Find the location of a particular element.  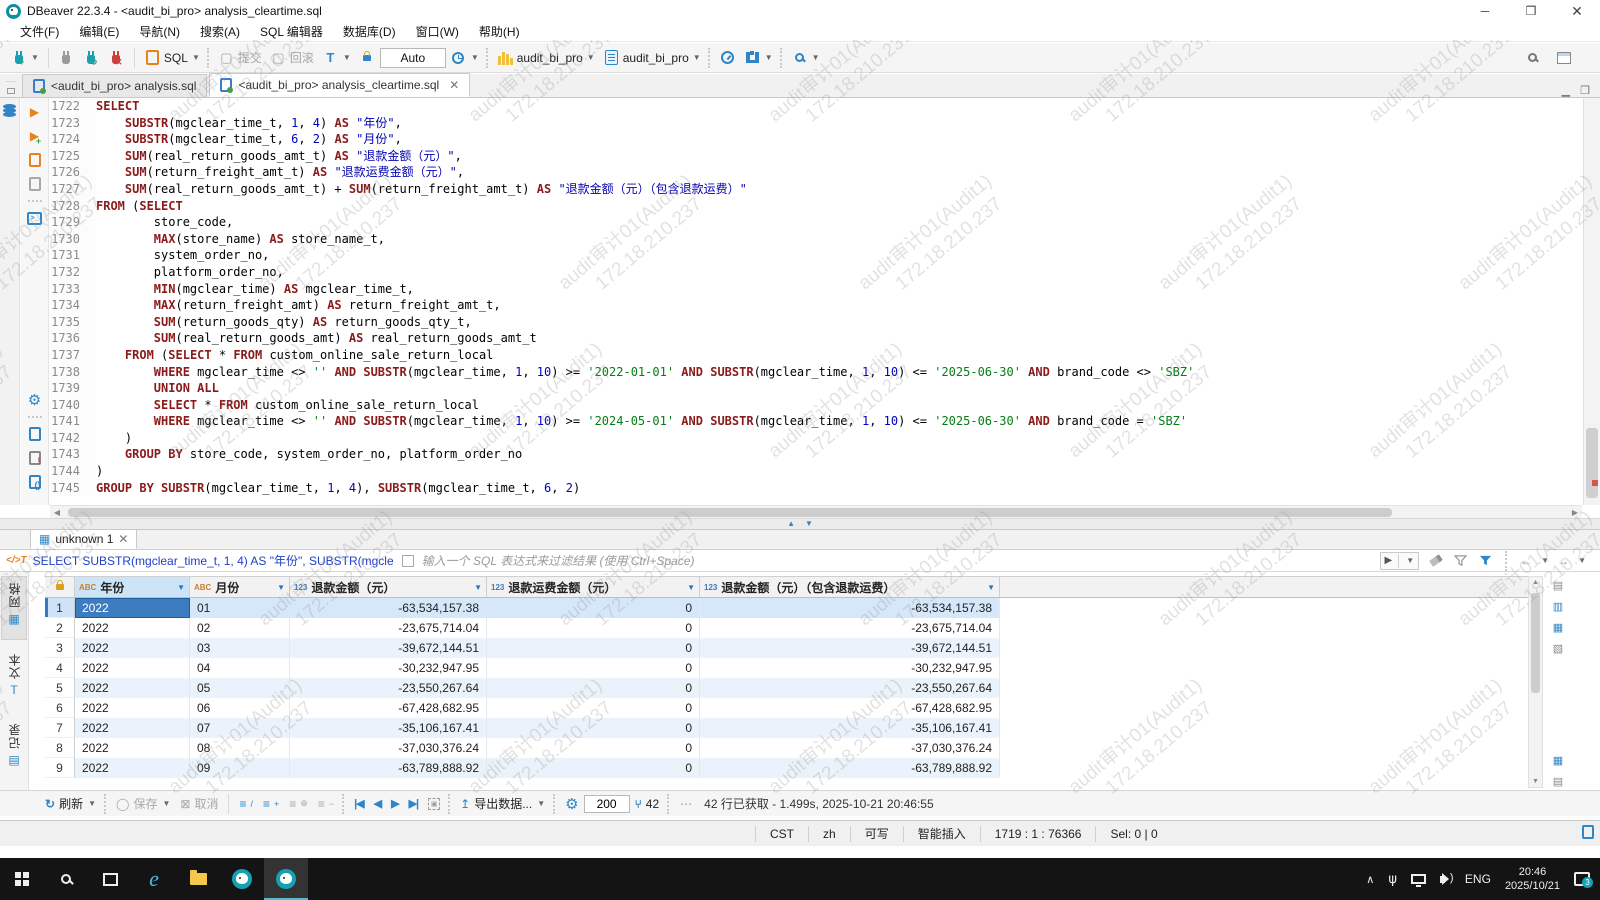

code-line: 1729 store_code, is located at coordinates (816, 222).